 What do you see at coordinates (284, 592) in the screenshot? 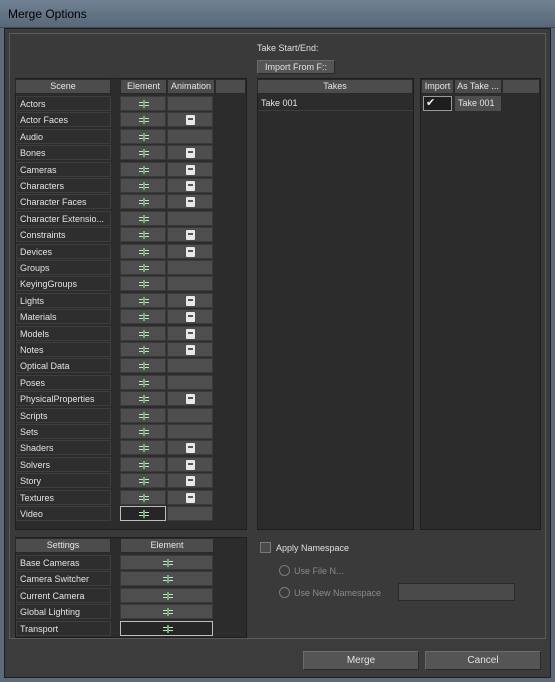
I see `use-new-namespace-radio` at bounding box center [284, 592].